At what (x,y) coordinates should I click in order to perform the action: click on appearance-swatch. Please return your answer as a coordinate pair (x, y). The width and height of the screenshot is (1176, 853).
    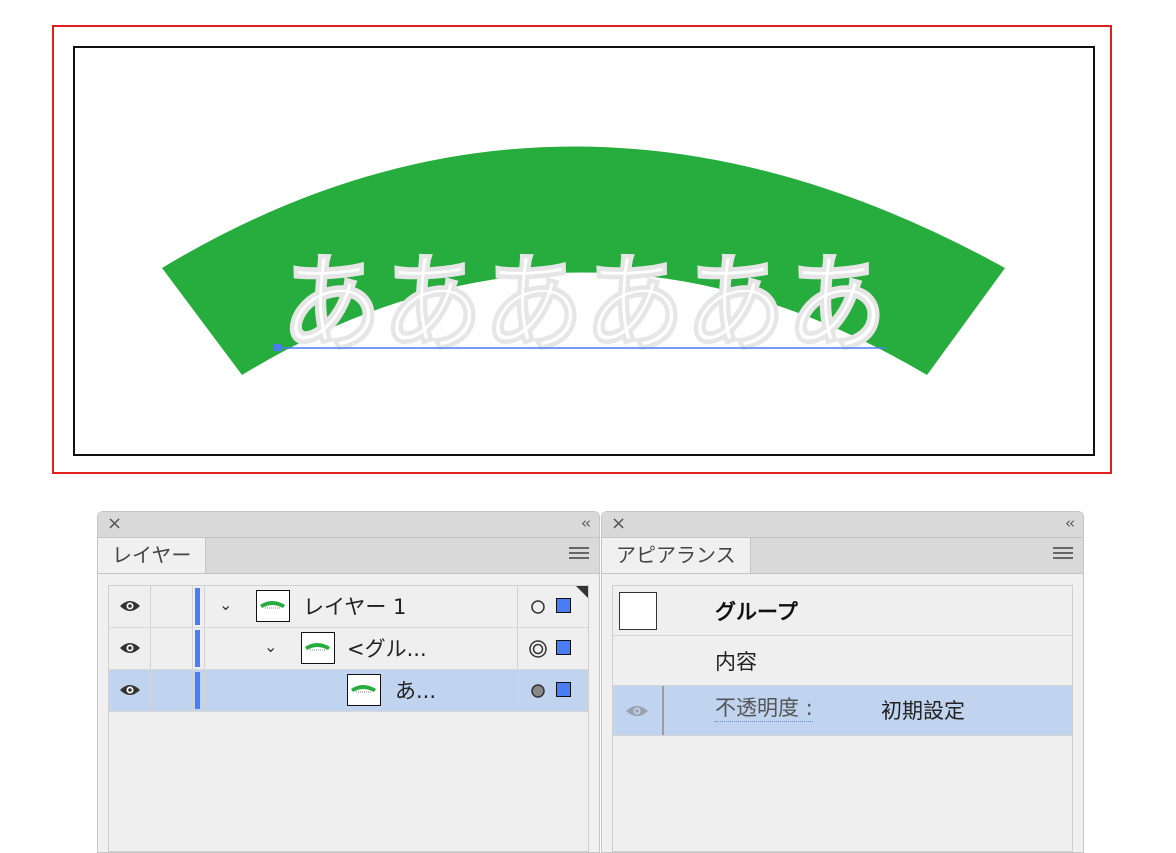
    Looking at the image, I should click on (638, 611).